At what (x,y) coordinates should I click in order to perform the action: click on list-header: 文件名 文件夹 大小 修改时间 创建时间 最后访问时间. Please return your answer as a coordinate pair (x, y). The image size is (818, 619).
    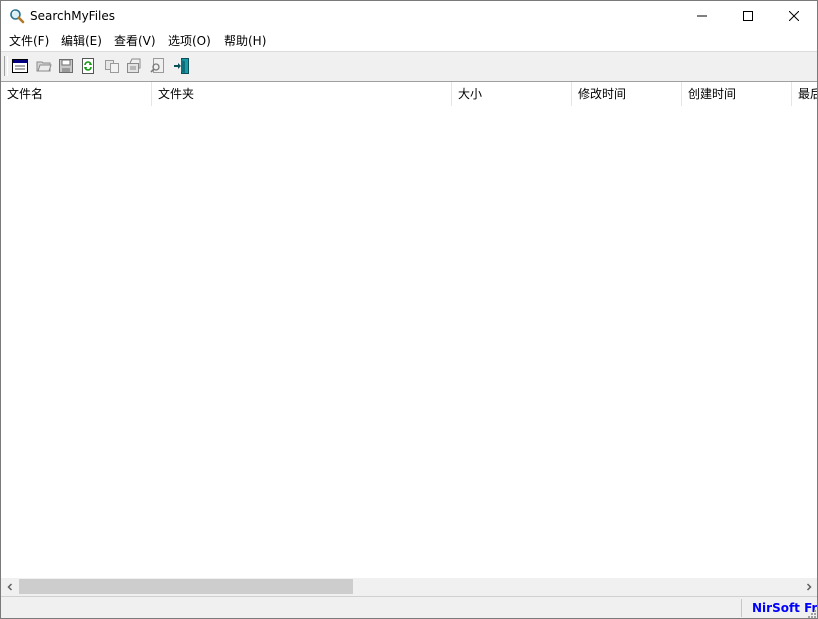
    Looking at the image, I should click on (409, 94).